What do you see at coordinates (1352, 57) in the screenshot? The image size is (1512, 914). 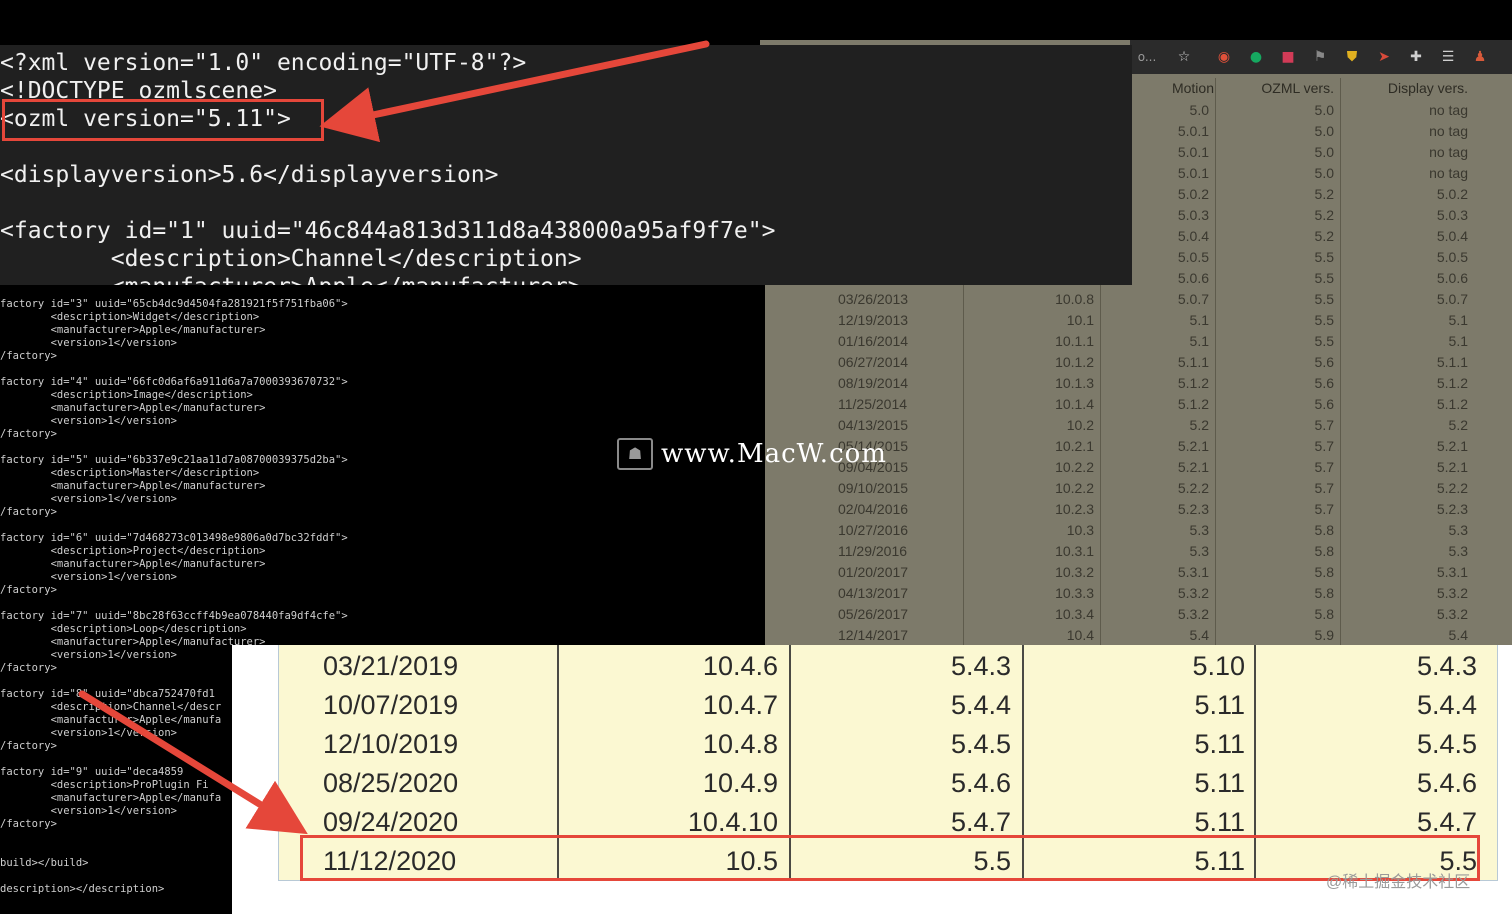 I see `shield-icon: ⛊` at bounding box center [1352, 57].